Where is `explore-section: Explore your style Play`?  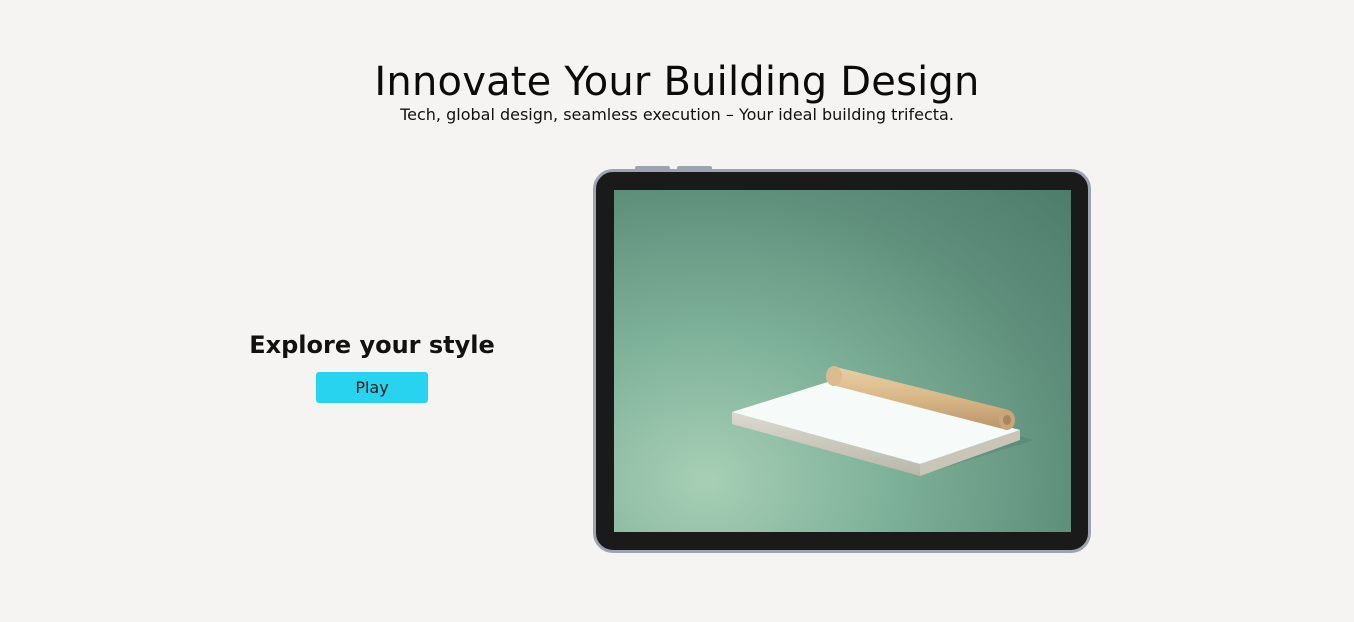
explore-section: Explore your style Play is located at coordinates (372, 365).